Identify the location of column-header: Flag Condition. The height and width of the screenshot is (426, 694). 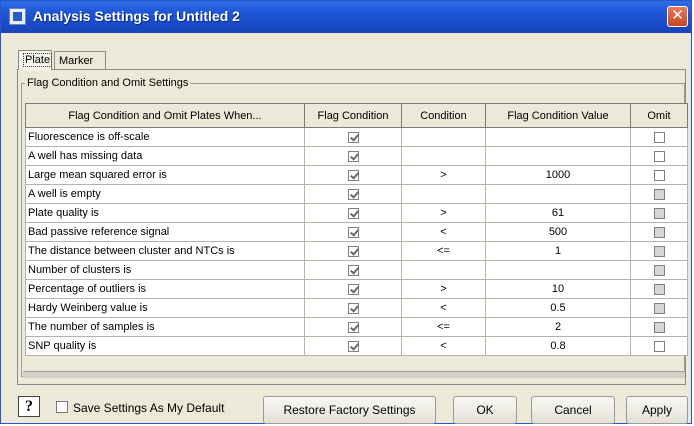
(353, 115).